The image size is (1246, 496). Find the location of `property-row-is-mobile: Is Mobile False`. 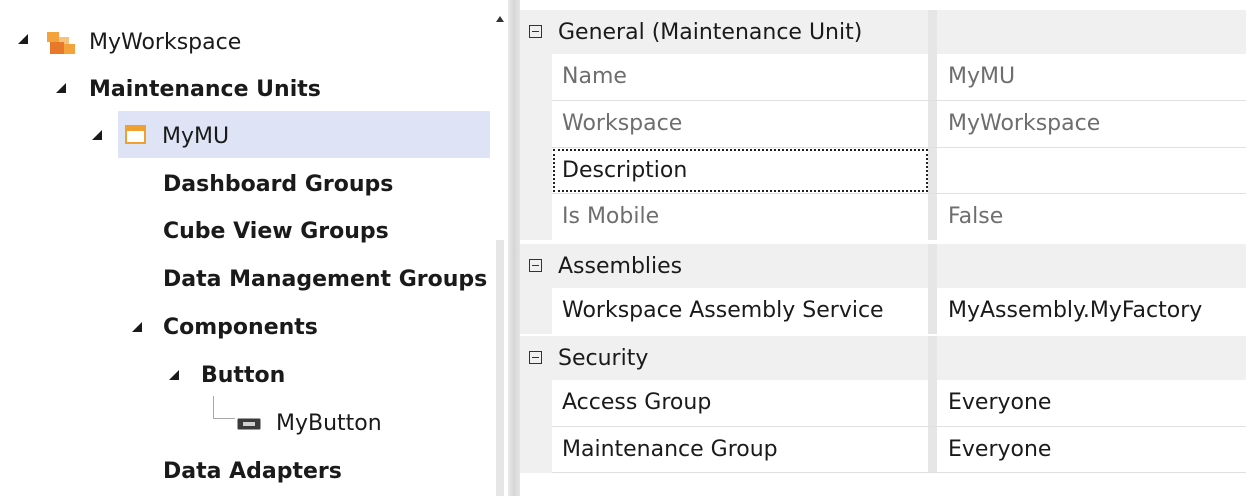

property-row-is-mobile: Is Mobile False is located at coordinates (883, 217).